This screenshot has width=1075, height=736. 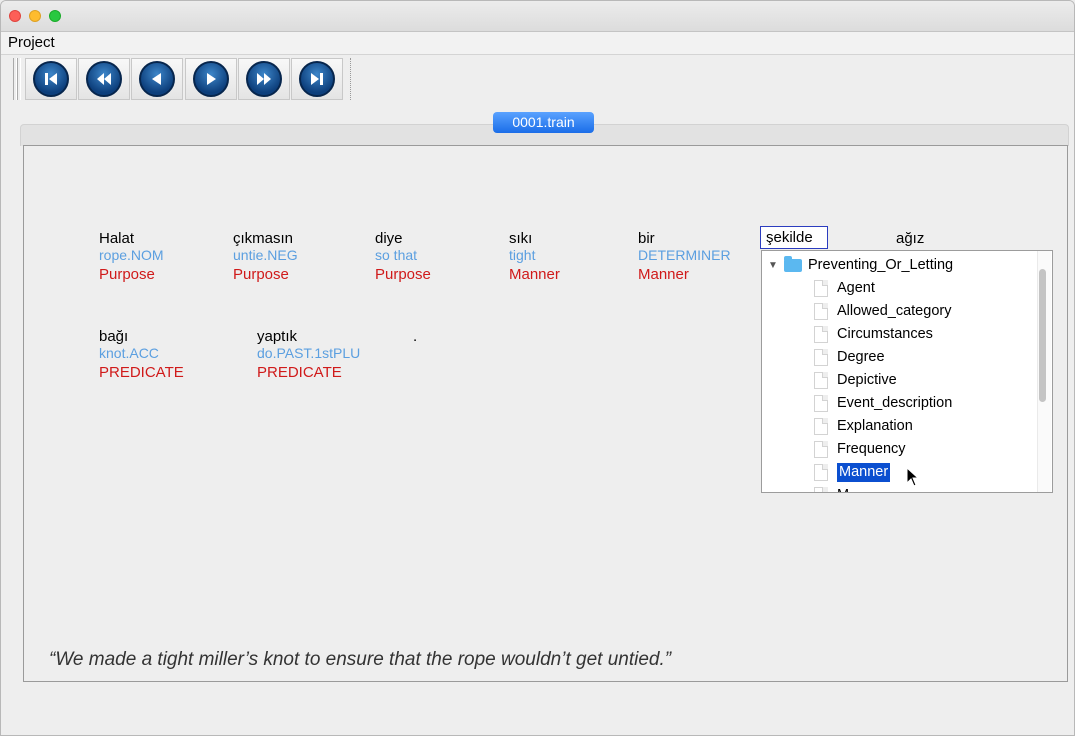 I want to click on tree-root: ▼ Preventing_Or_Letting, so click(x=860, y=265).